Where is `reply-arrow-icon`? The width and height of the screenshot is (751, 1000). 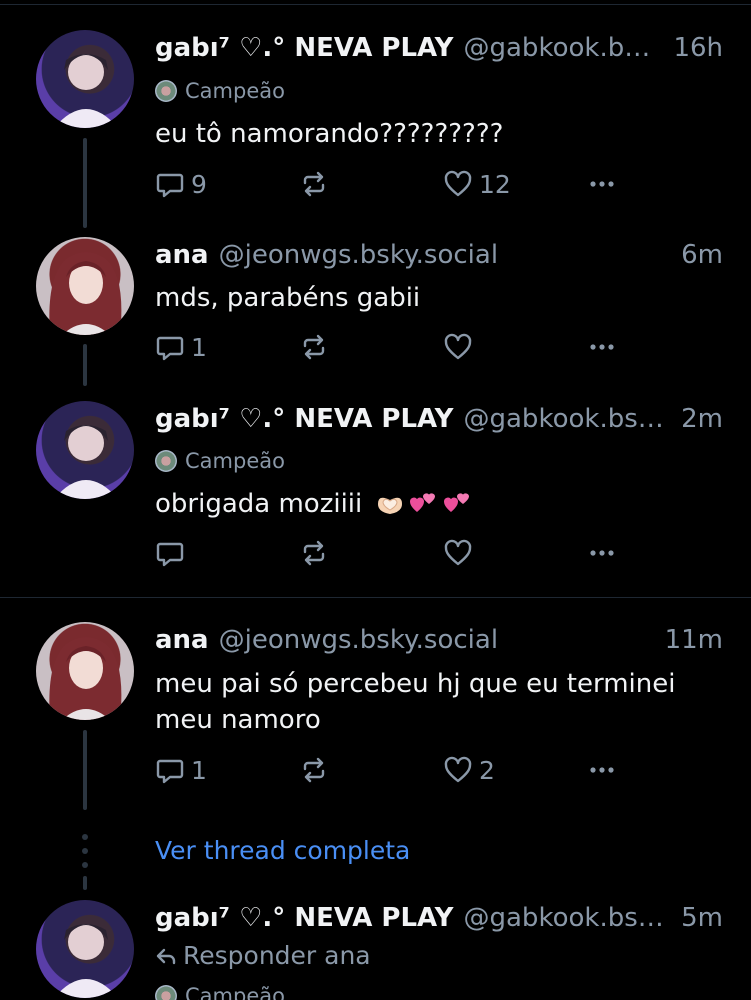 reply-arrow-icon is located at coordinates (166, 956).